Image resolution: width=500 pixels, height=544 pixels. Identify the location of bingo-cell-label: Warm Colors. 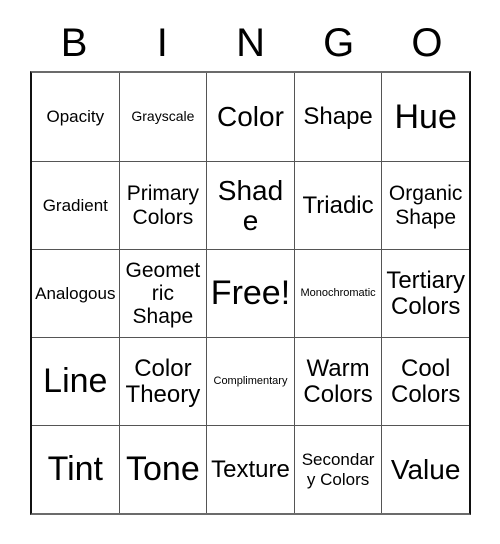
(338, 381).